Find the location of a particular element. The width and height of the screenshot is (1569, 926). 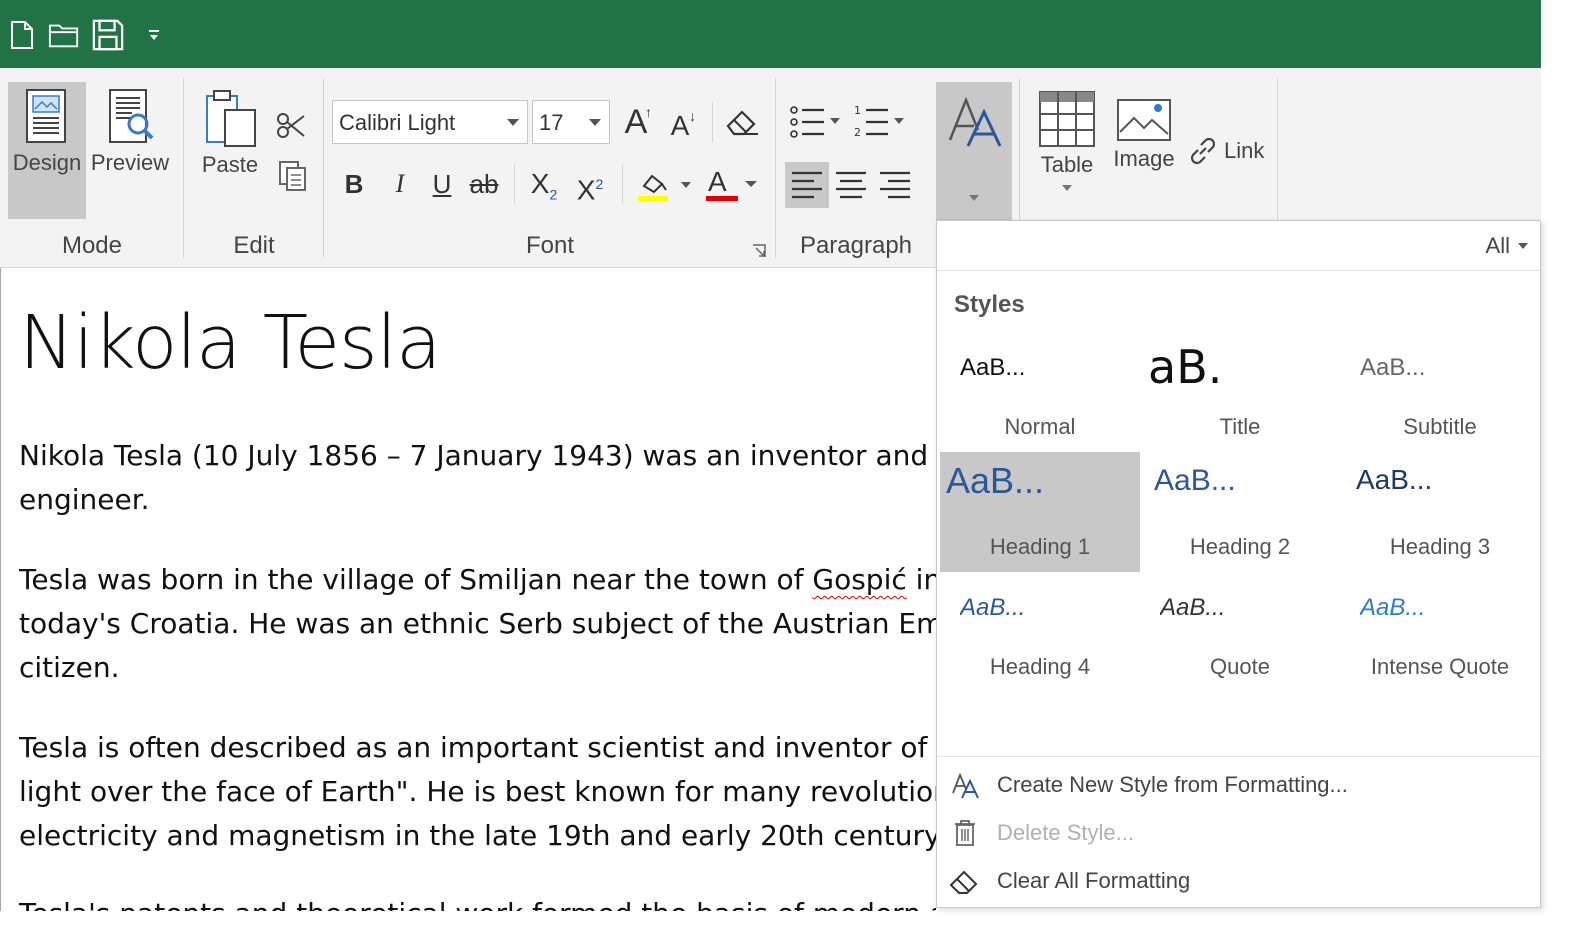

text-line: citizen. is located at coordinates (69, 667).